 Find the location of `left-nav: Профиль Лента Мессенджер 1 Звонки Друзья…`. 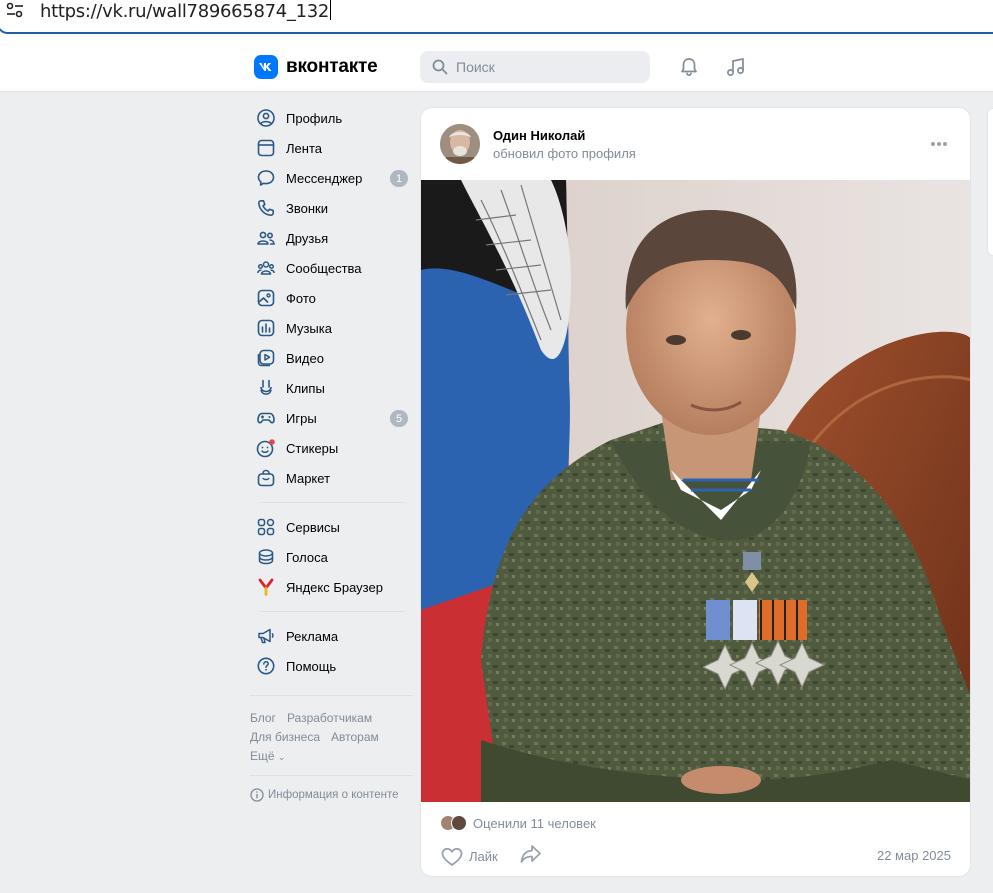

left-nav: Профиль Лента Мессенджер 1 Звонки Друзья… is located at coordinates (332, 452).